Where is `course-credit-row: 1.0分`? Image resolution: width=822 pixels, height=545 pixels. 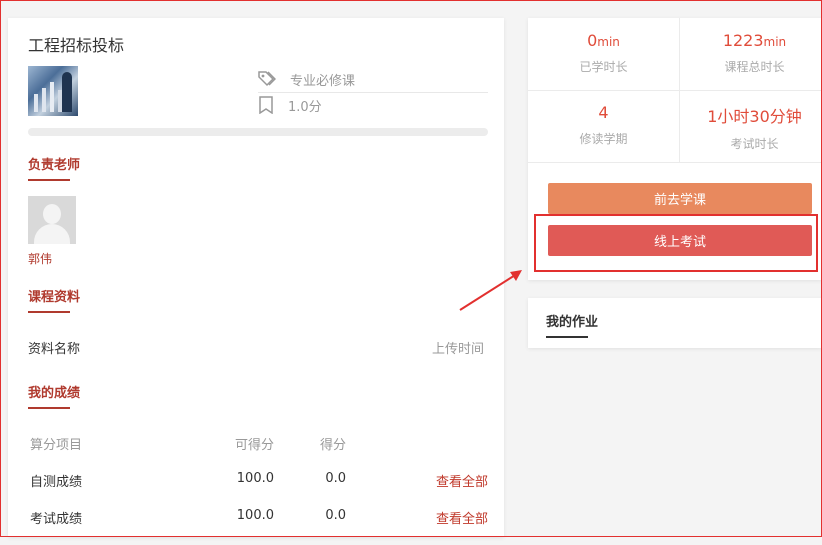
course-credit-row: 1.0分 is located at coordinates (373, 105).